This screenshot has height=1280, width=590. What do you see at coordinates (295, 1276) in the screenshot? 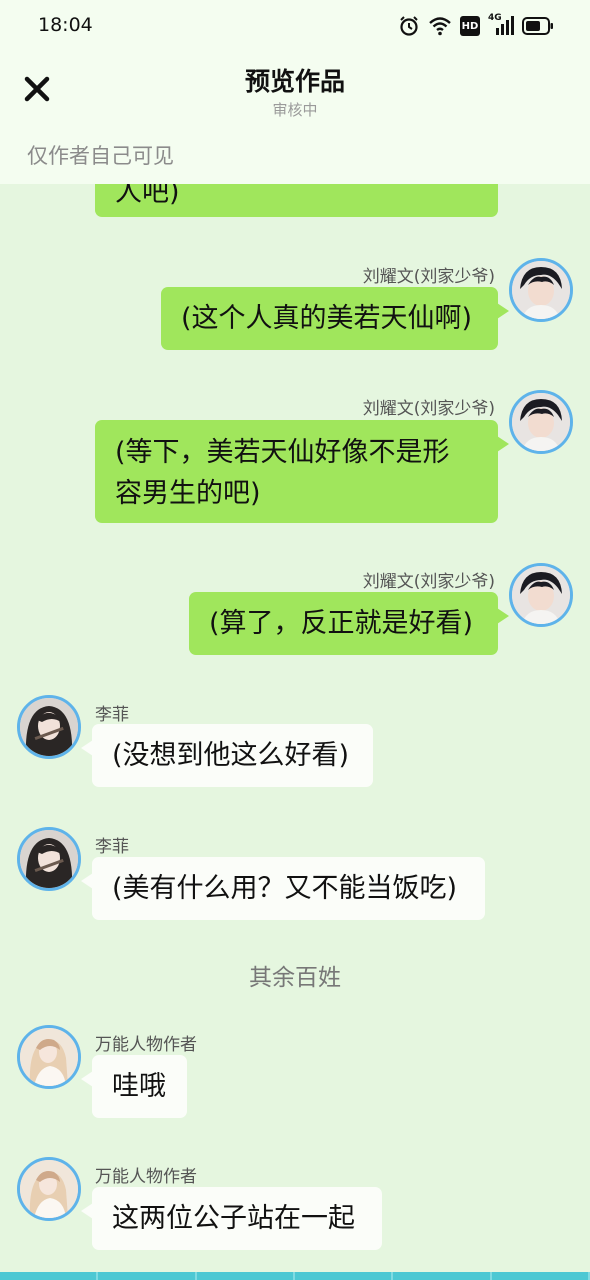
I see `bottom-toolbar-edge` at bounding box center [295, 1276].